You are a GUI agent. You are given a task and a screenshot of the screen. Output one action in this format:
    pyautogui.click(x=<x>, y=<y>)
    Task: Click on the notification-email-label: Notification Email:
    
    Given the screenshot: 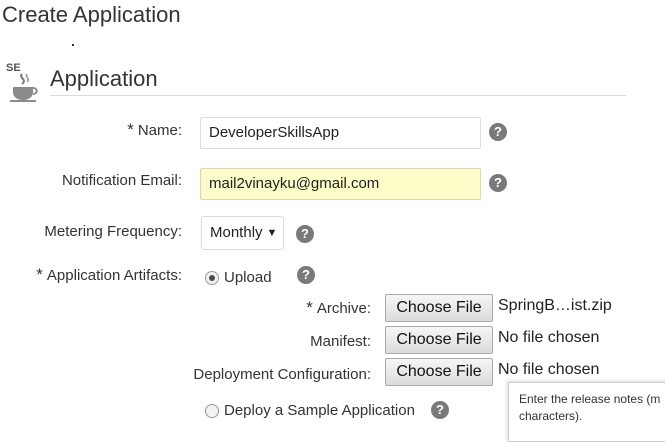 What is the action you would take?
    pyautogui.click(x=121, y=180)
    